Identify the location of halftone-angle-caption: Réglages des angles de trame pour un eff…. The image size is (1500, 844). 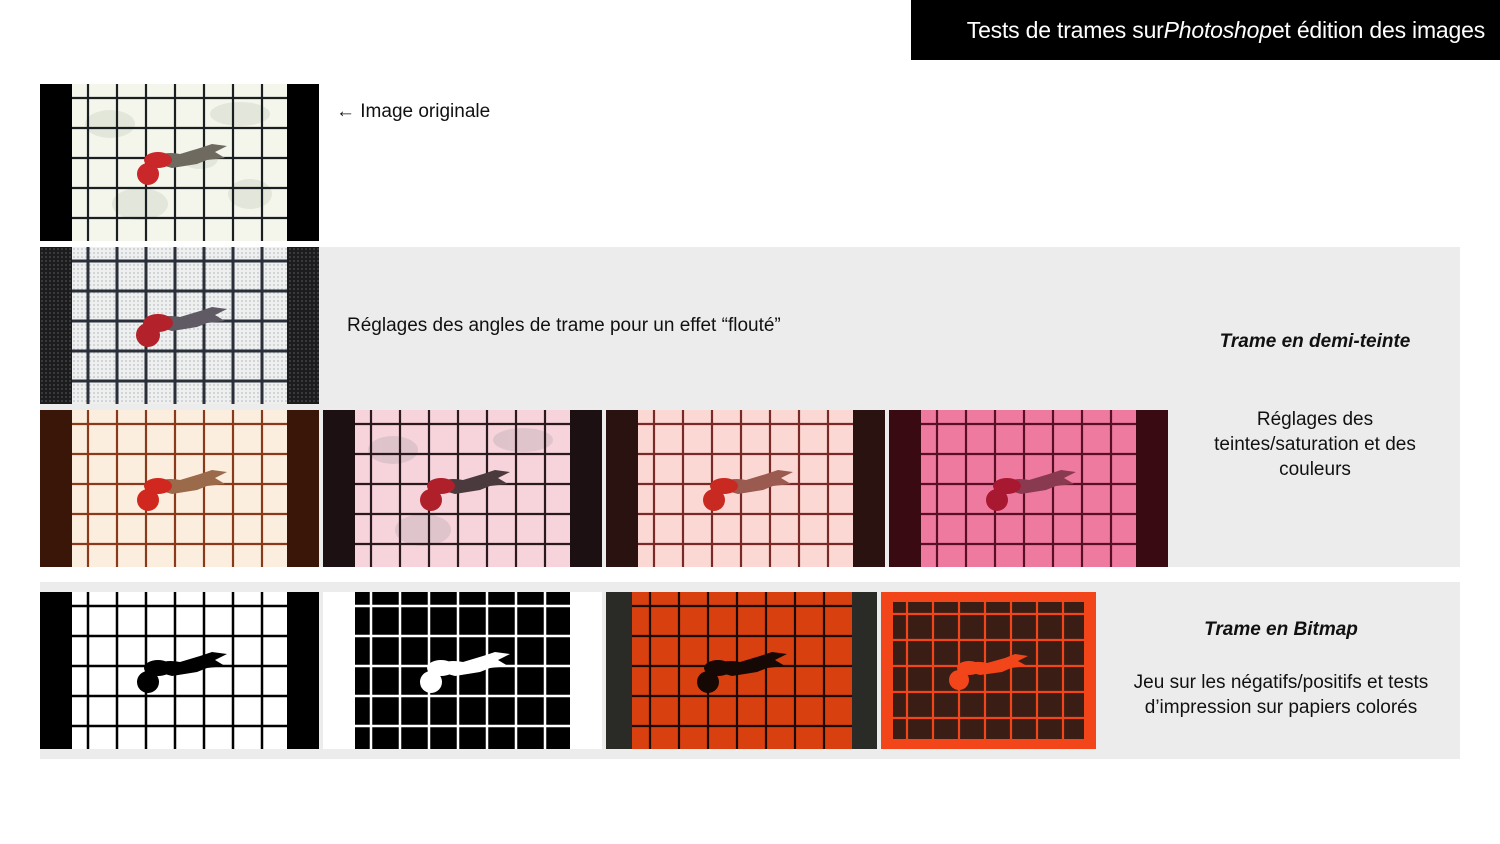
(564, 325).